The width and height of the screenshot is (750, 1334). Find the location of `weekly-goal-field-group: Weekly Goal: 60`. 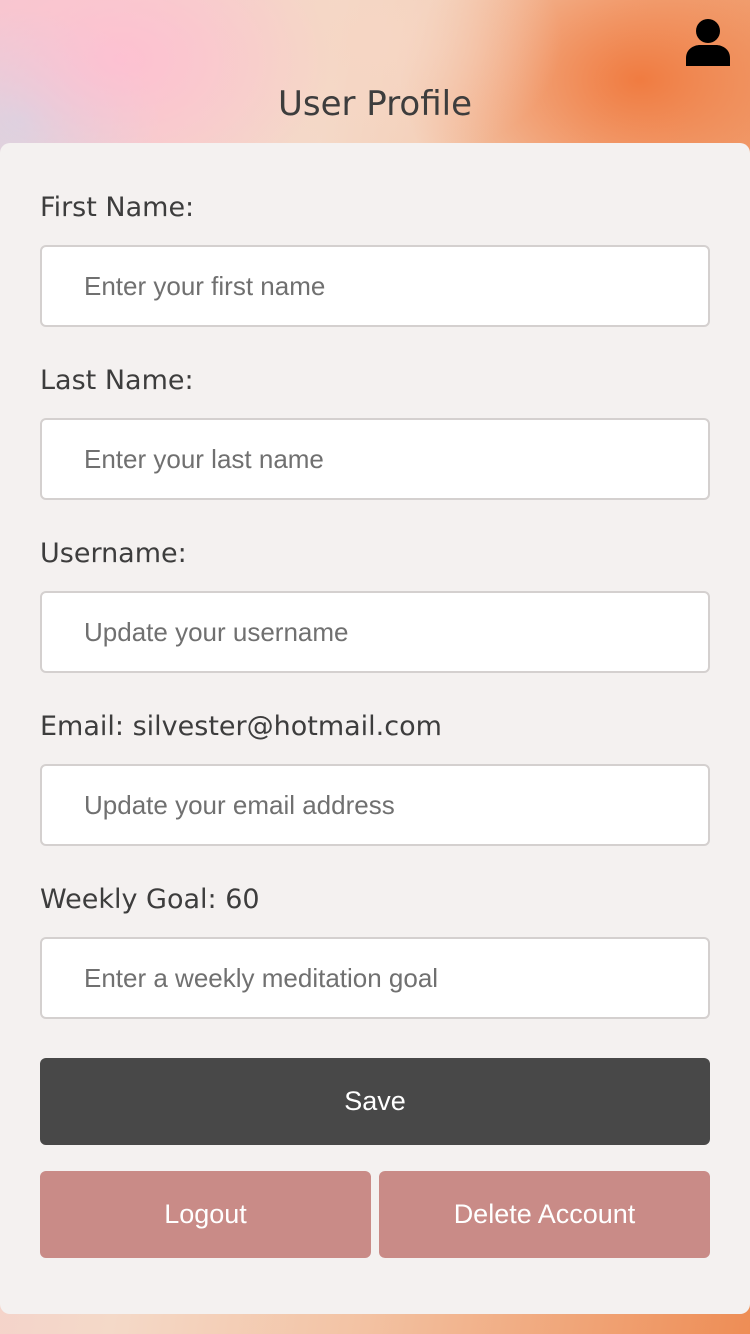

weekly-goal-field-group: Weekly Goal: 60 is located at coordinates (375, 949).